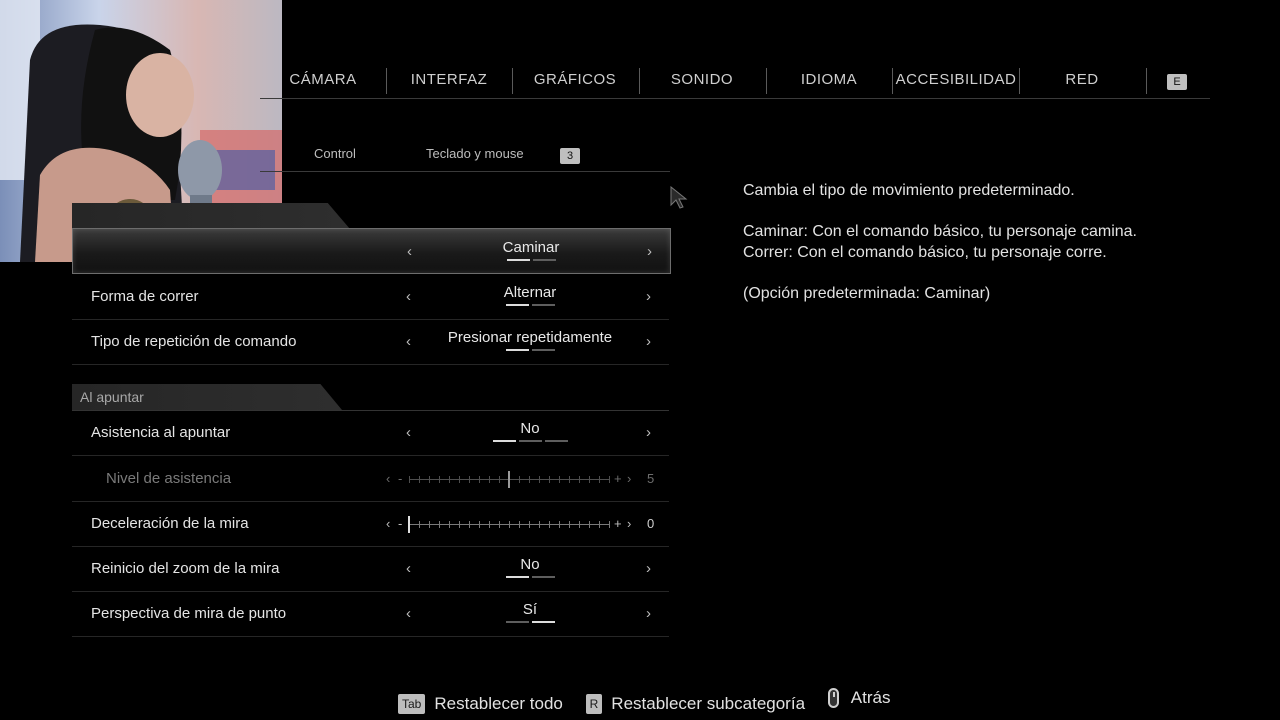  What do you see at coordinates (211, 216) in the screenshot?
I see `section-header-movement` at bounding box center [211, 216].